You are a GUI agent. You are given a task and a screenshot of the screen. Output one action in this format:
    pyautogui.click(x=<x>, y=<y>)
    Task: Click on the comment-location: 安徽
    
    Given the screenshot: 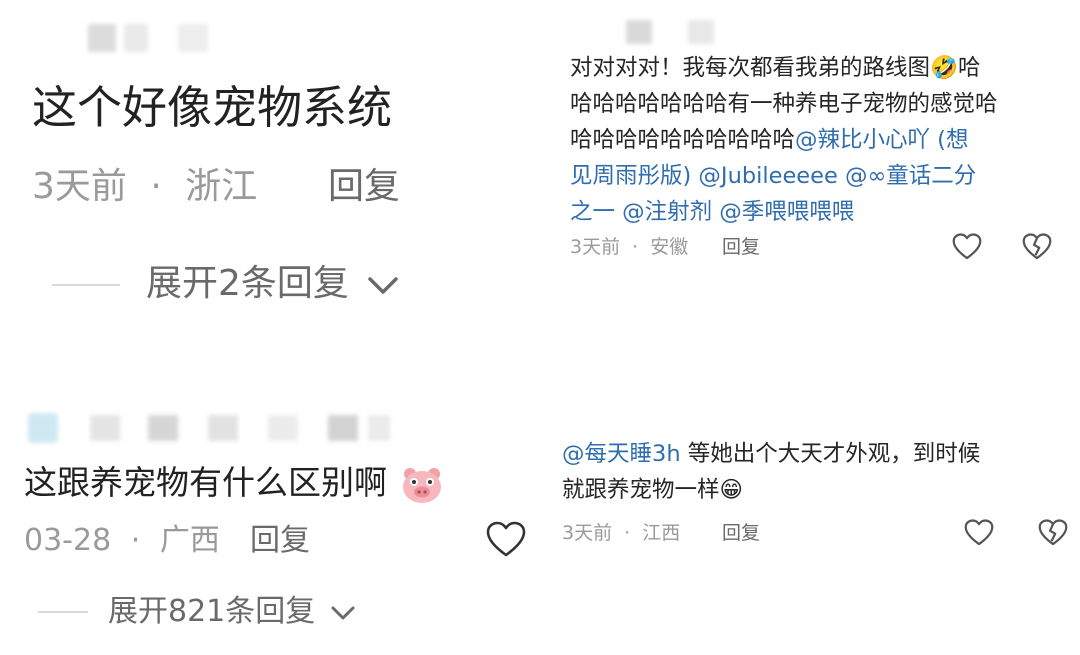 What is the action you would take?
    pyautogui.click(x=669, y=247)
    